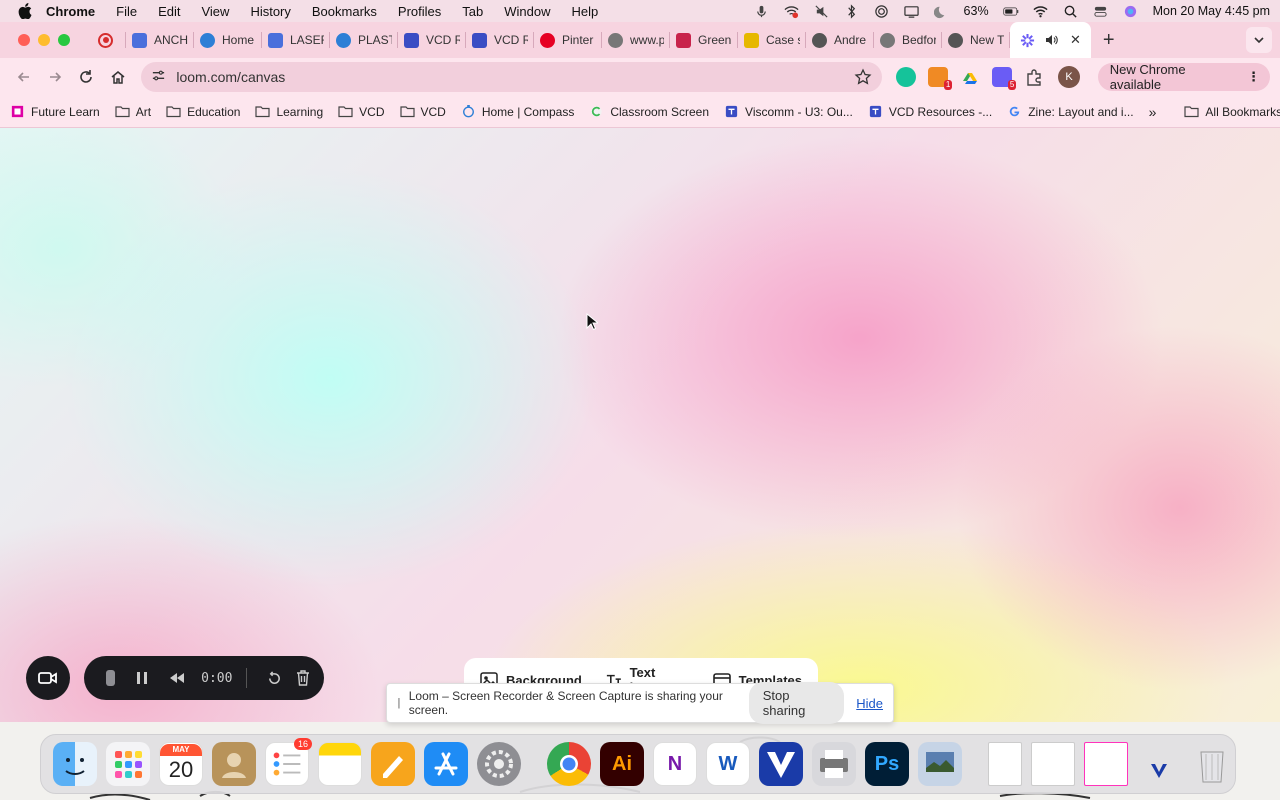  What do you see at coordinates (419, 11) in the screenshot?
I see `menu-profiles: Profiles` at bounding box center [419, 11].